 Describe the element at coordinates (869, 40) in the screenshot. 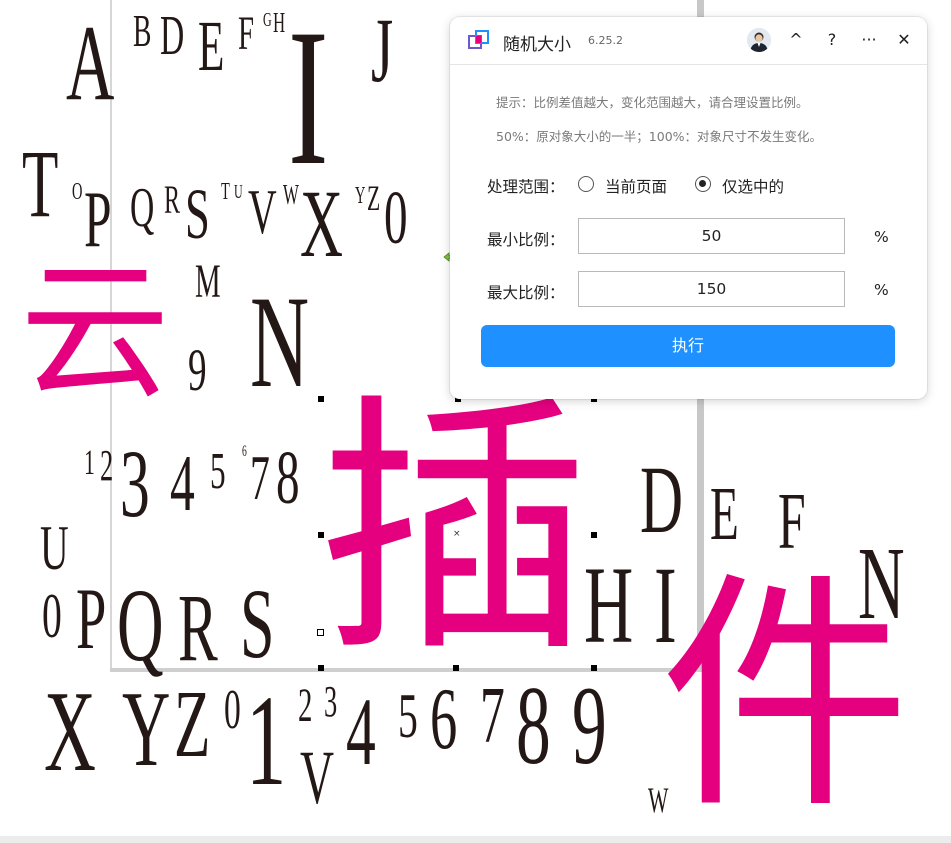

I see `more-button: ···` at that location.